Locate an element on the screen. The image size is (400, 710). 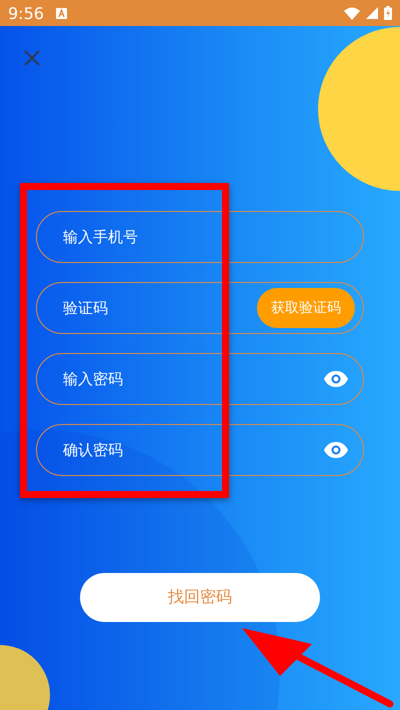
status-time: 9:56 is located at coordinates (26, 13).